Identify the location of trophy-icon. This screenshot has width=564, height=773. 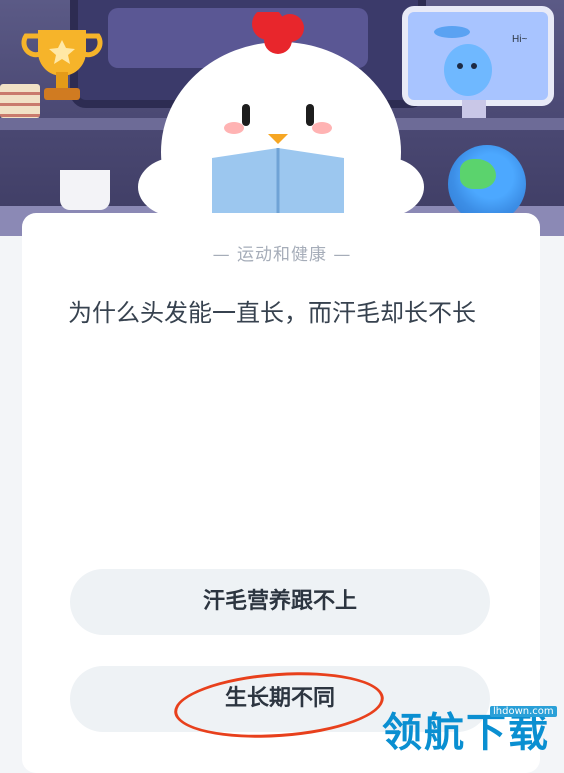
(62, 65).